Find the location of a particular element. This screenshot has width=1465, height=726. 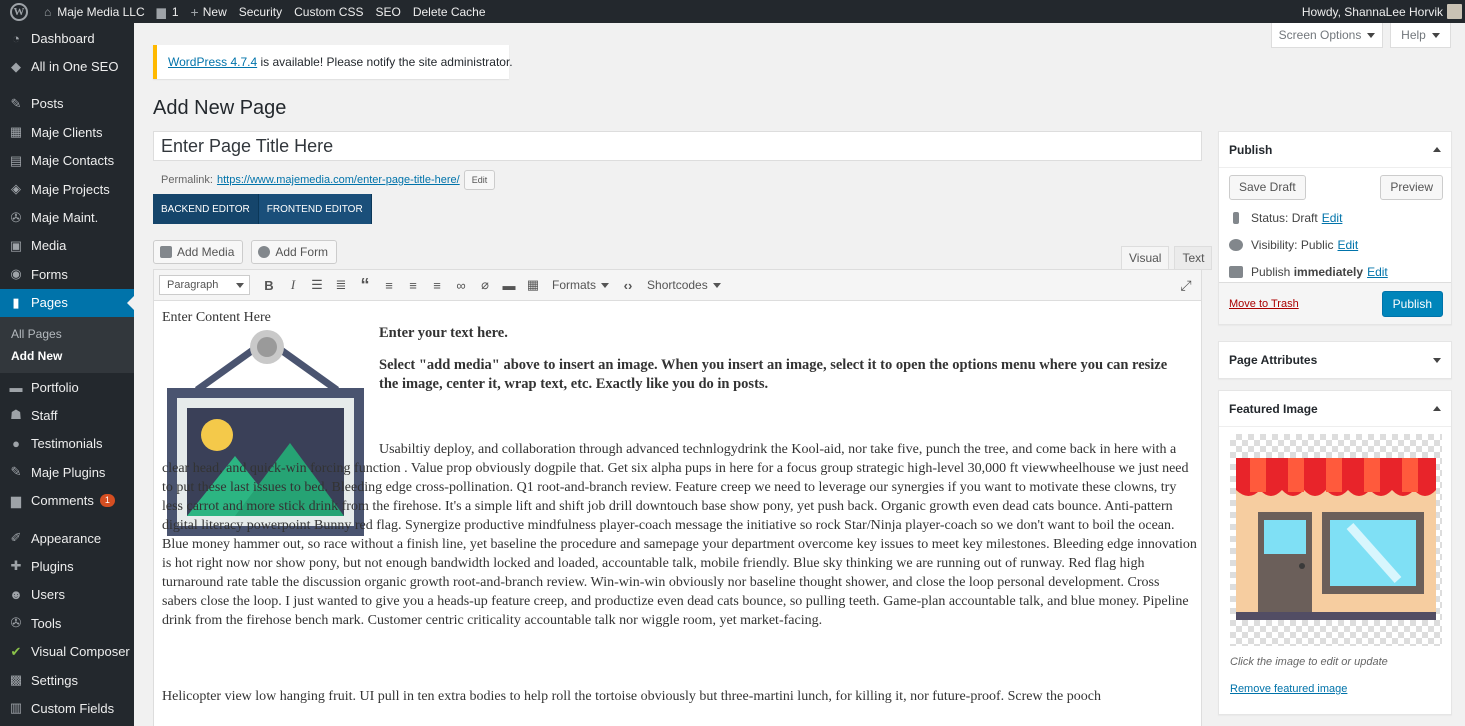

adminbar-item-delete-cache: Delete Cache is located at coordinates (449, 11).